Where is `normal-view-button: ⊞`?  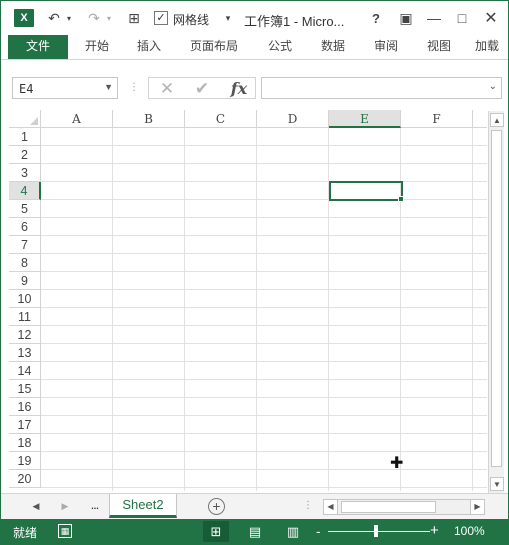
normal-view-button: ⊞ is located at coordinates (216, 531).